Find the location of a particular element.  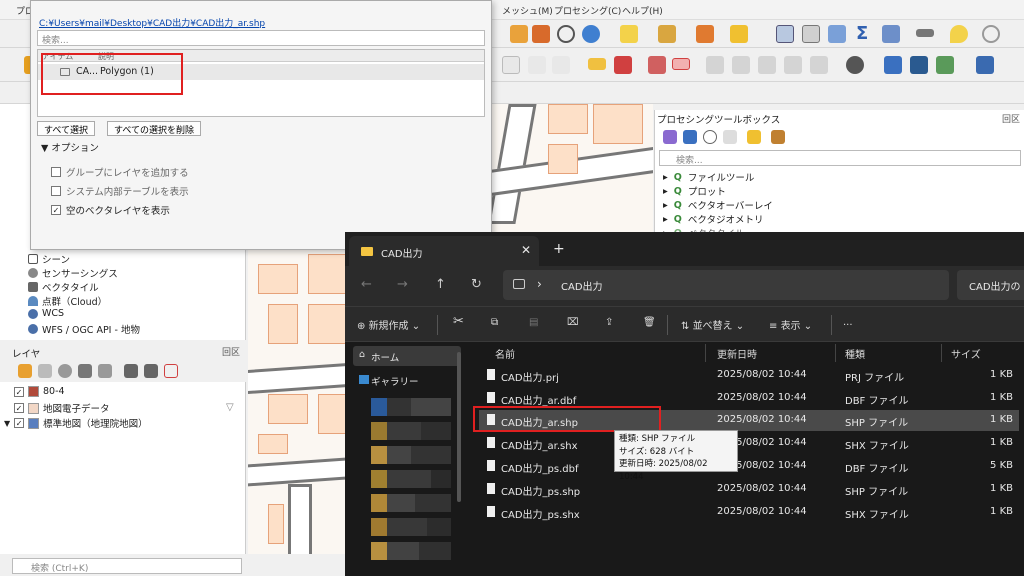

dataset-path-link: C:¥Users¥mail¥Desktop¥CAD出力¥CAD出力_ar.shp is located at coordinates (152, 22).